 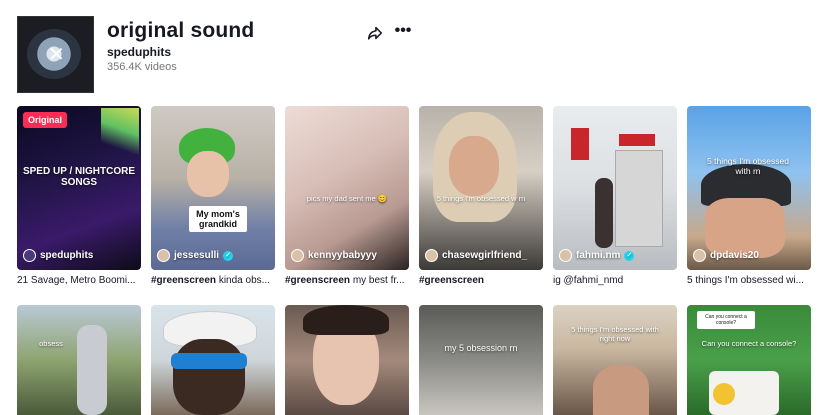 What do you see at coordinates (724, 394) in the screenshot?
I see `lens-image` at bounding box center [724, 394].